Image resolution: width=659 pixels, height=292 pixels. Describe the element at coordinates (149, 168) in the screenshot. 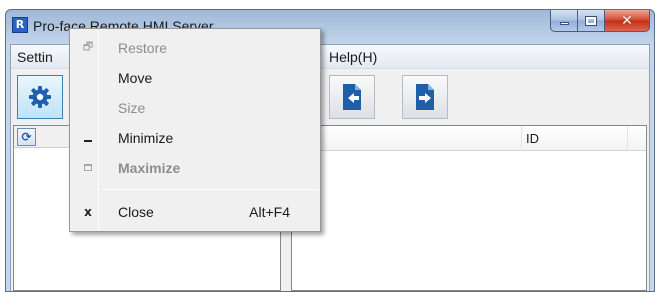

I see `menu-item-label: Maximize` at that location.